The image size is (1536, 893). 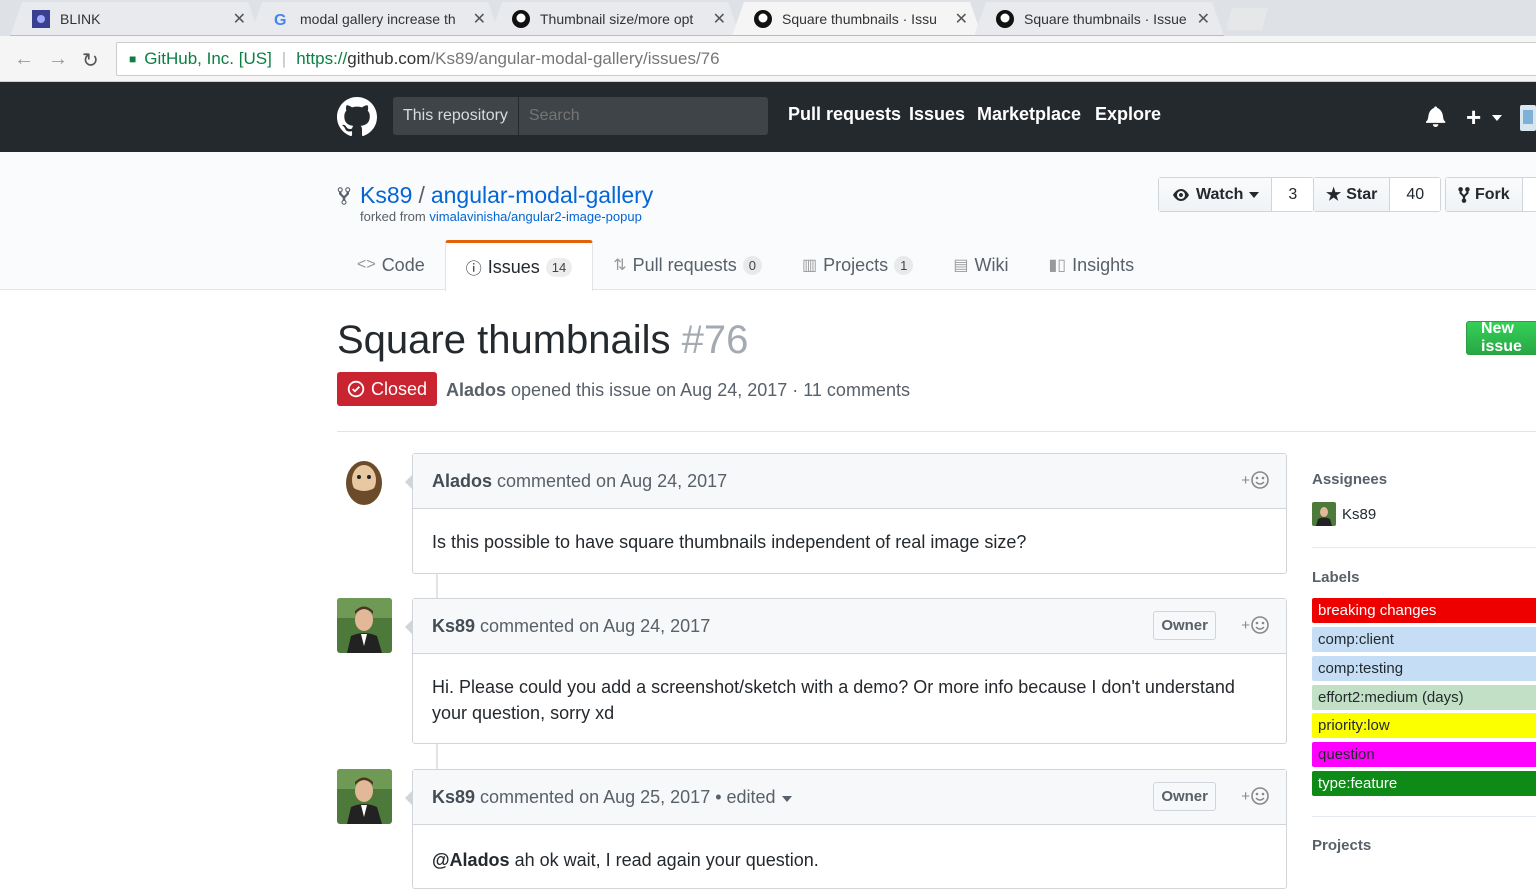 I want to click on label-type-feature: type:feature, so click(x=1424, y=783).